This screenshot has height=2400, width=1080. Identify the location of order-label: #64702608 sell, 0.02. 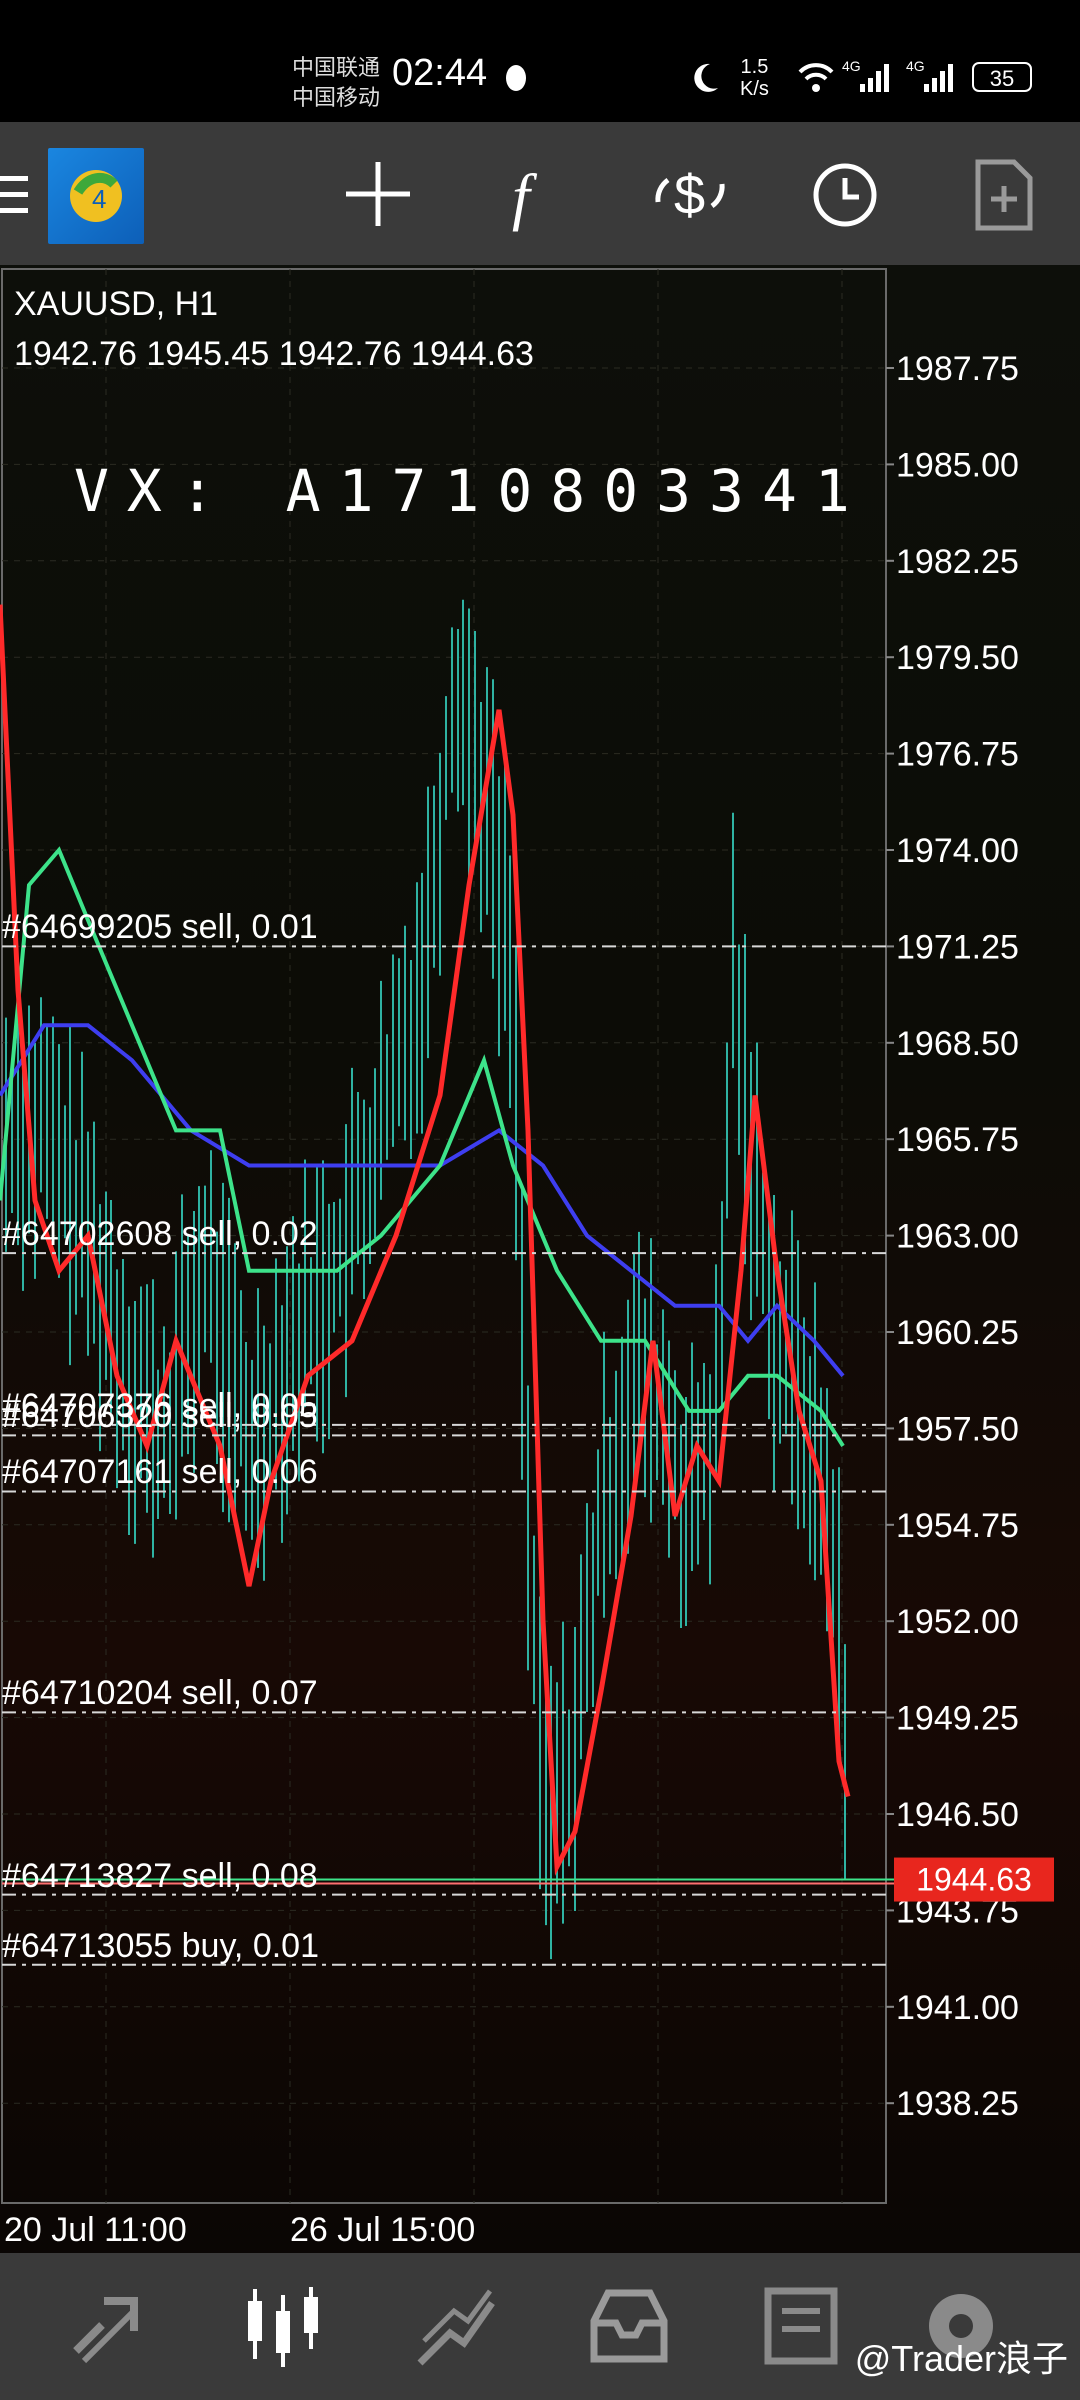
(160, 1234).